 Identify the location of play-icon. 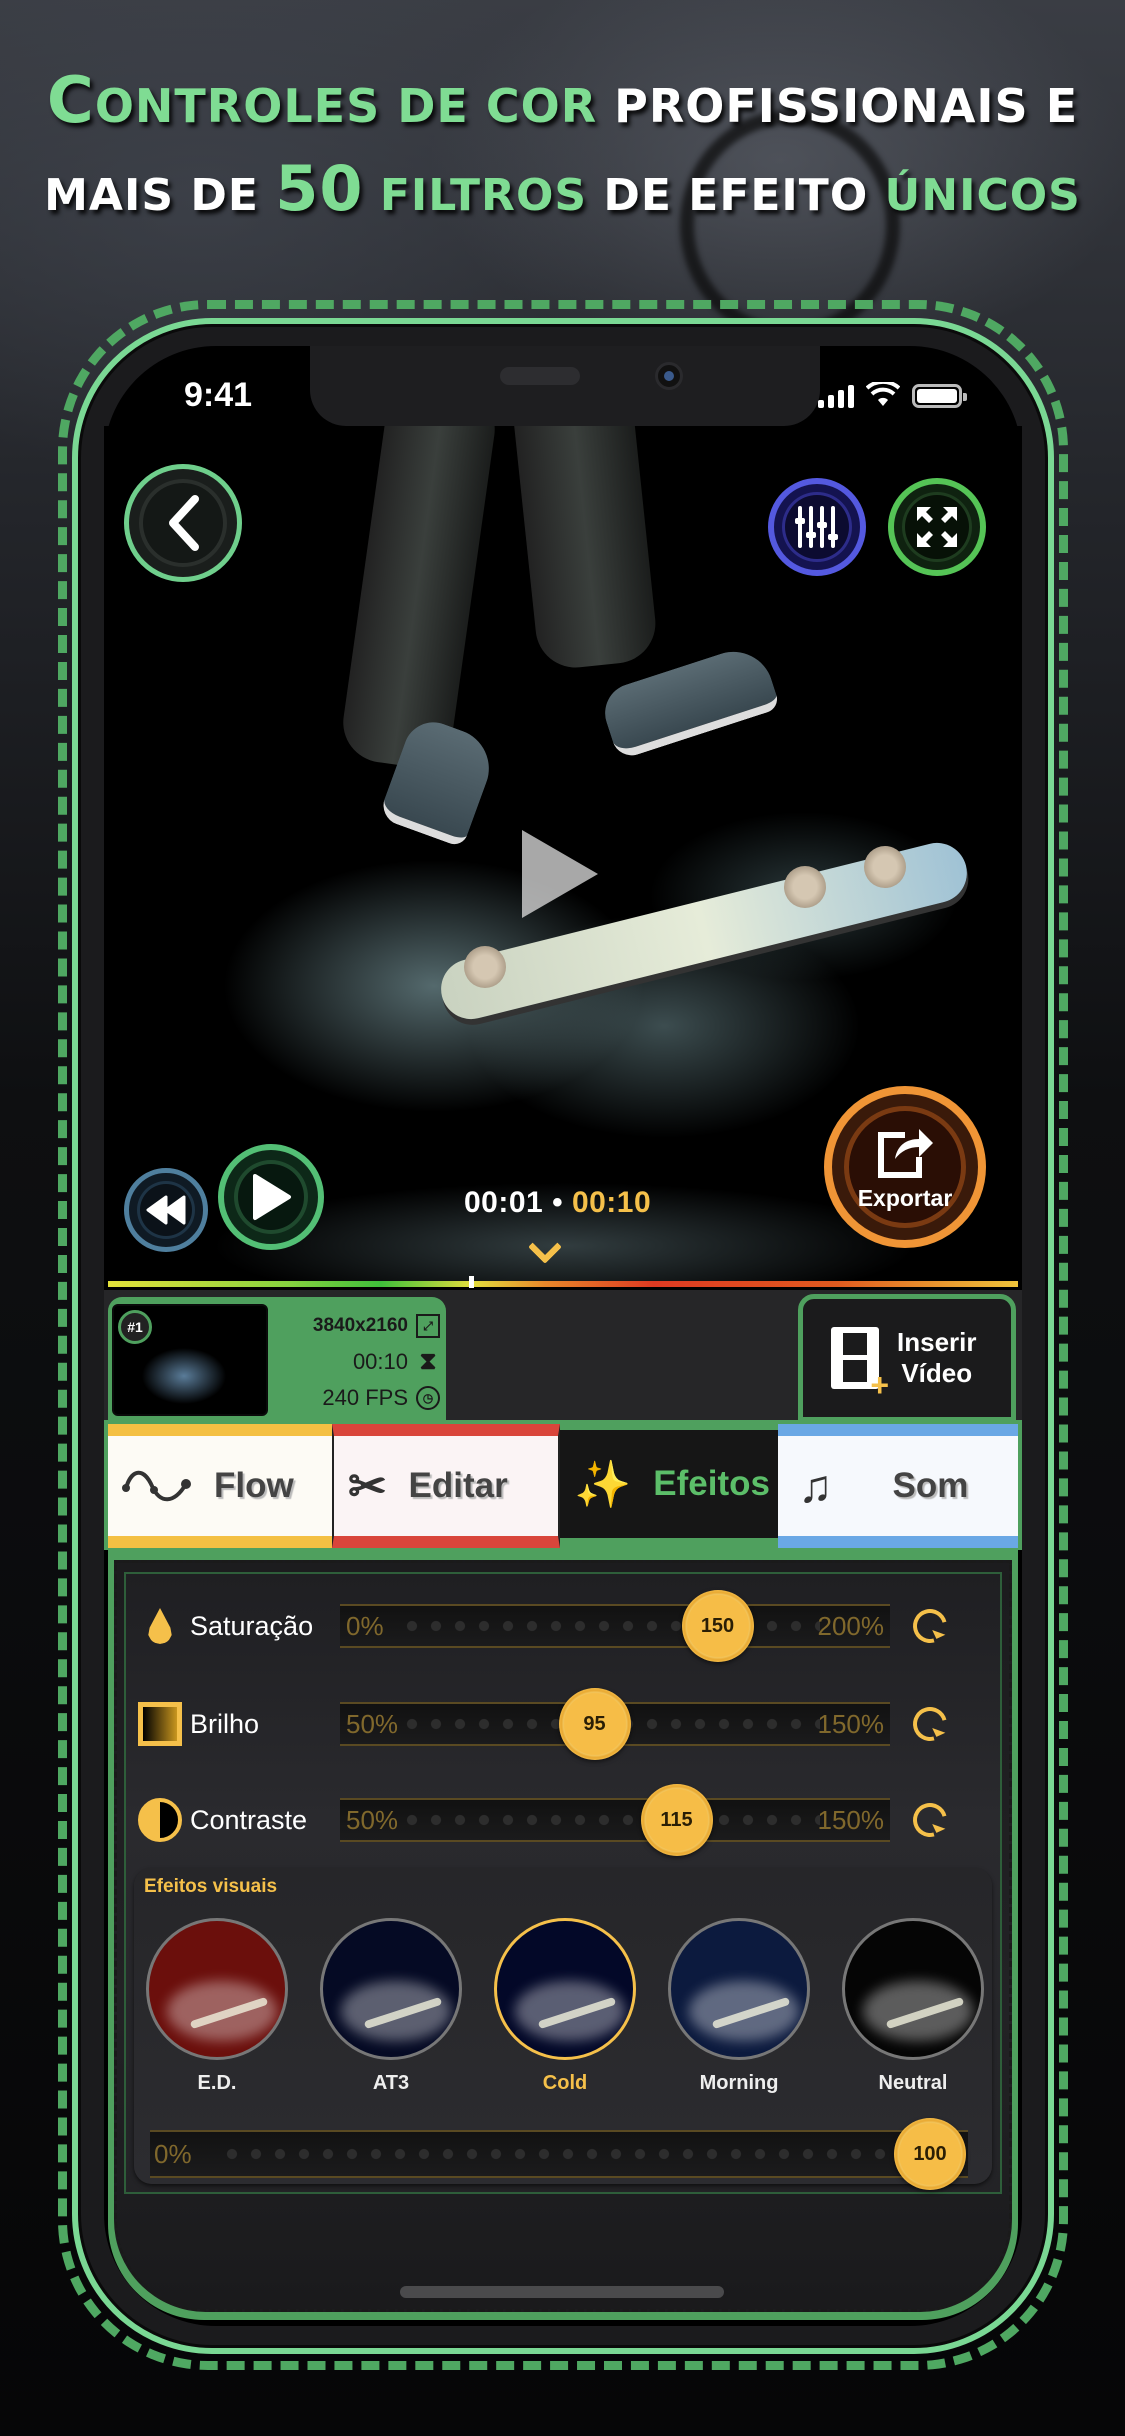
(272, 1197).